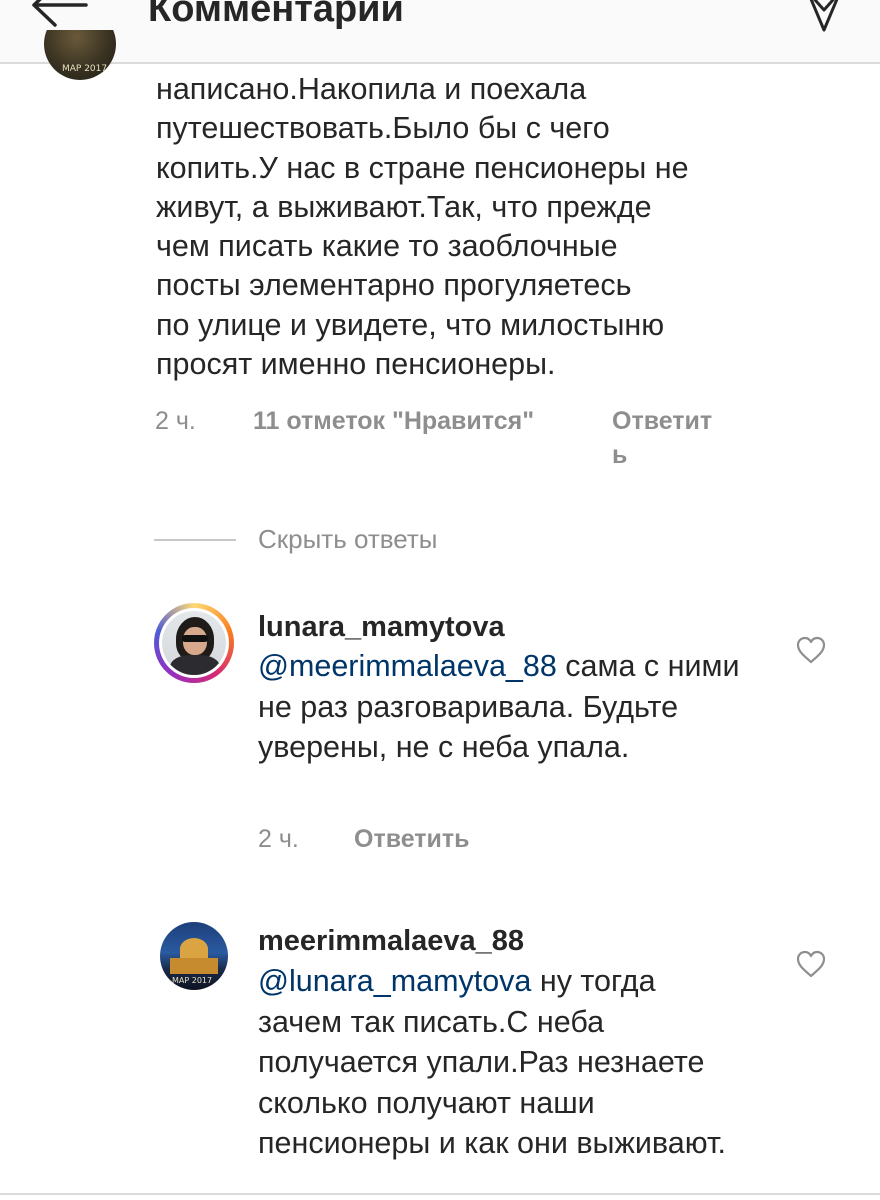 This screenshot has height=1200, width=880. What do you see at coordinates (440, 32) in the screenshot?
I see `top-bar: Комментарии` at bounding box center [440, 32].